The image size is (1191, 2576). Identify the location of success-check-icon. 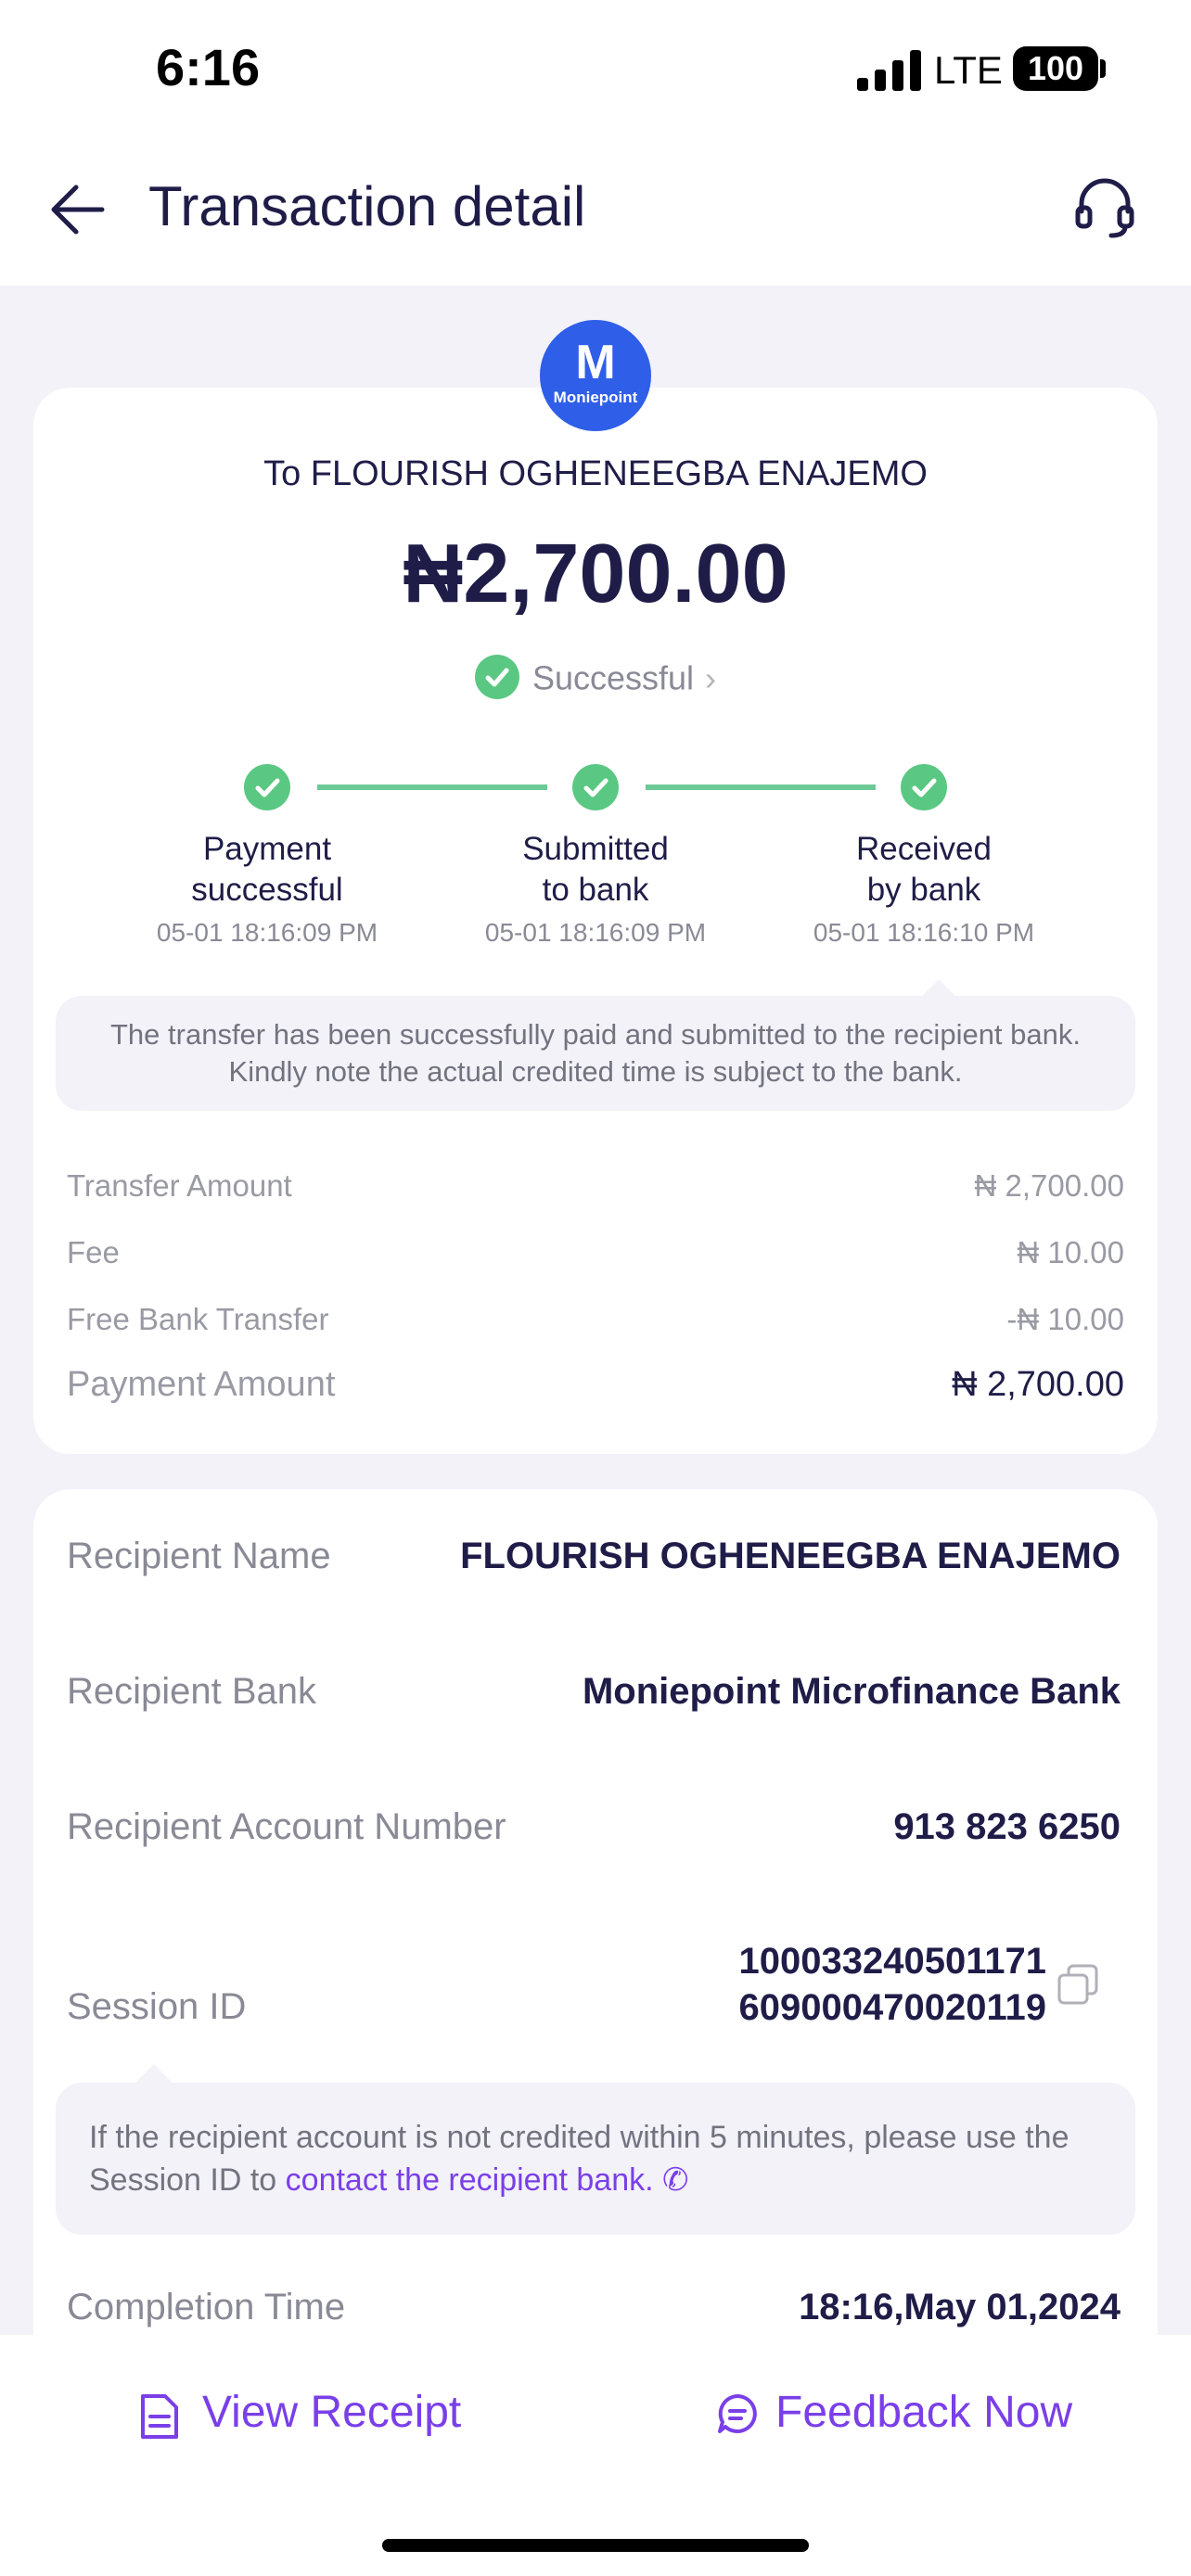
(497, 677).